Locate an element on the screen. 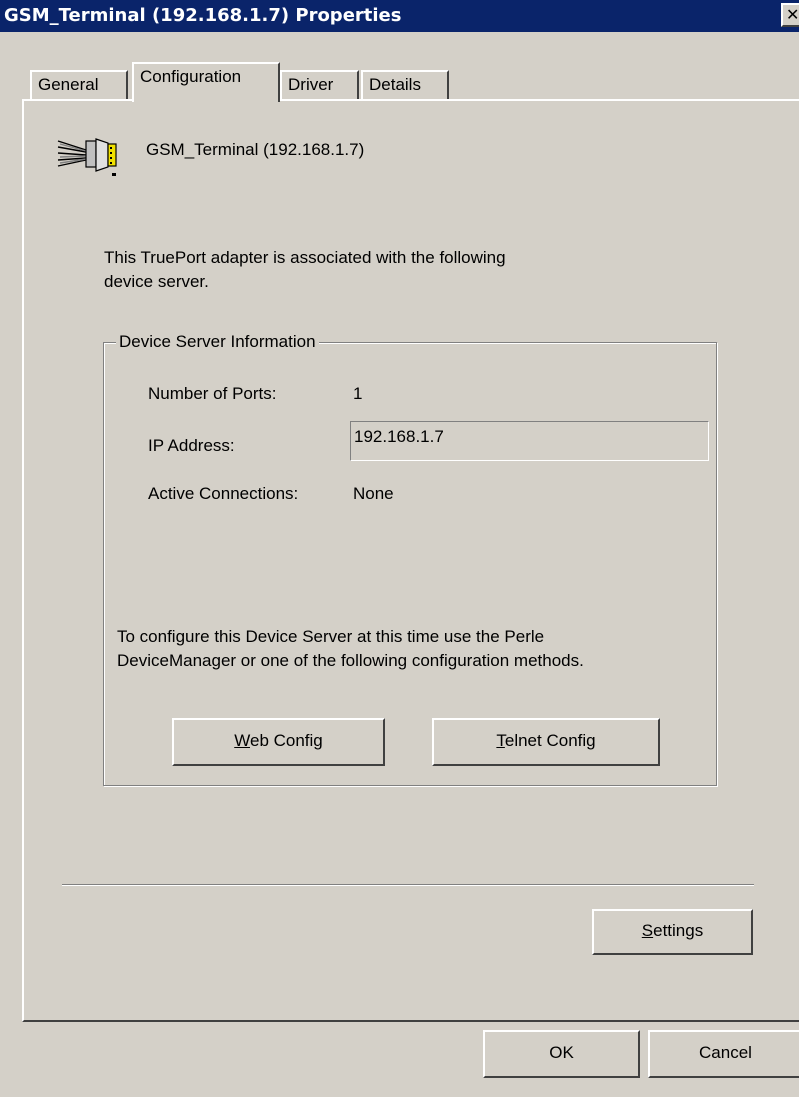 The width and height of the screenshot is (799, 1097). tab-details: Details is located at coordinates (405, 85).